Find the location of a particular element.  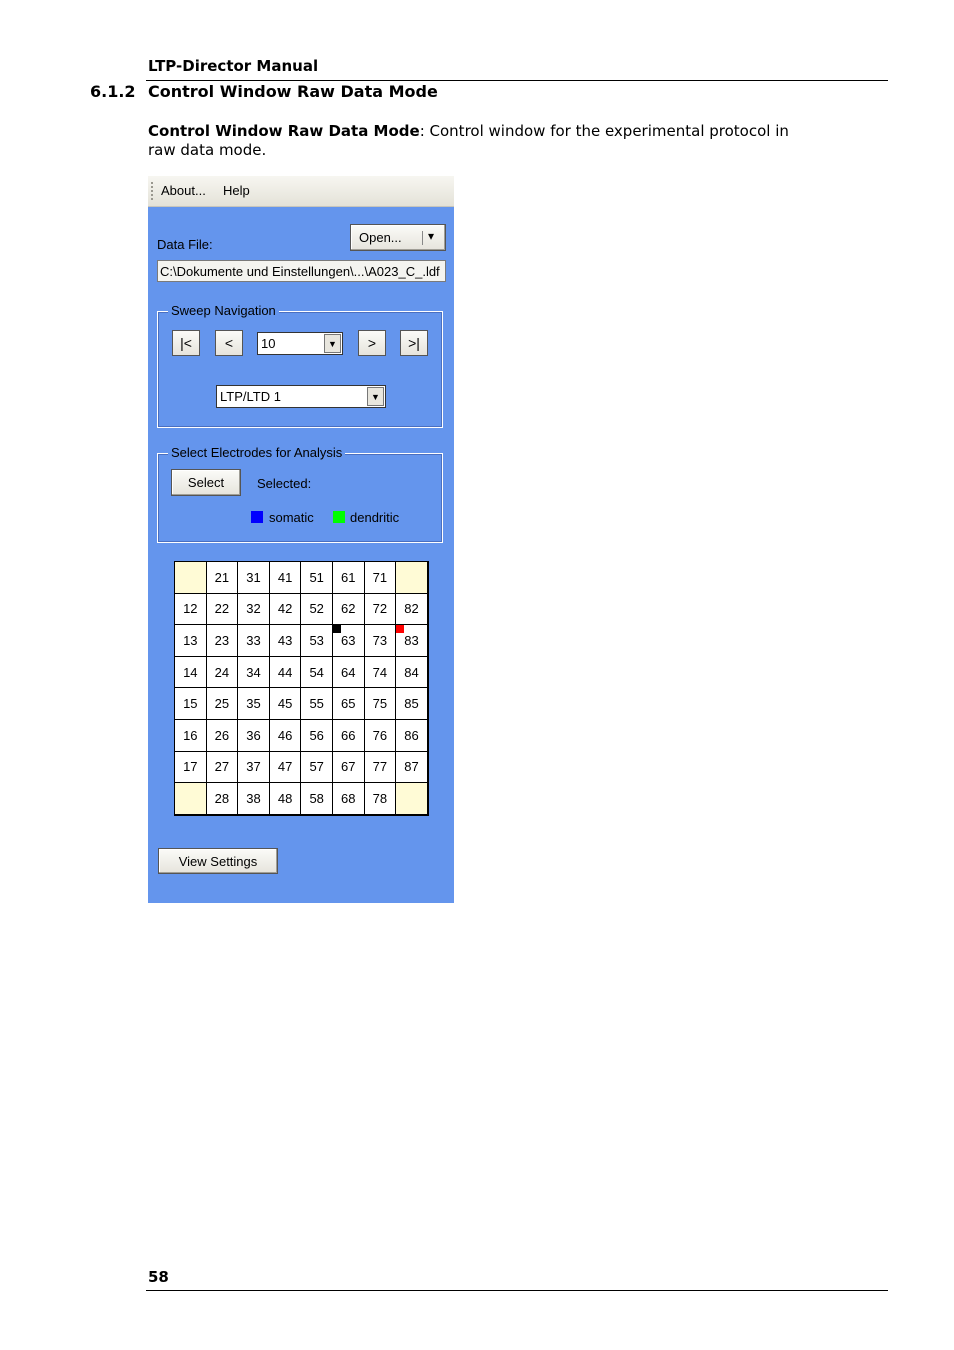

footer-rule is located at coordinates (517, 1290).